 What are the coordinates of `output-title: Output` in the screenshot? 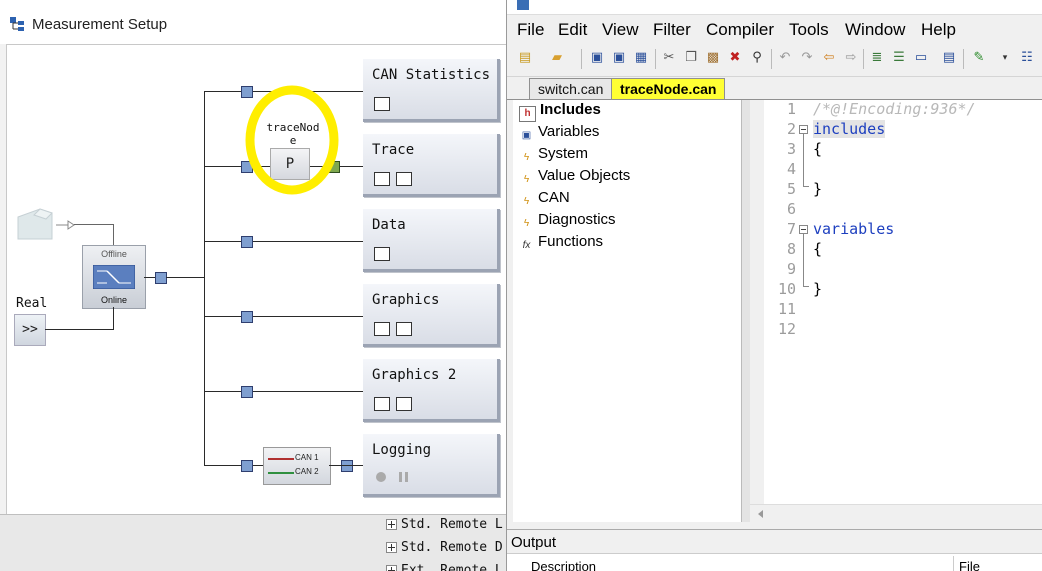 It's located at (534, 542).